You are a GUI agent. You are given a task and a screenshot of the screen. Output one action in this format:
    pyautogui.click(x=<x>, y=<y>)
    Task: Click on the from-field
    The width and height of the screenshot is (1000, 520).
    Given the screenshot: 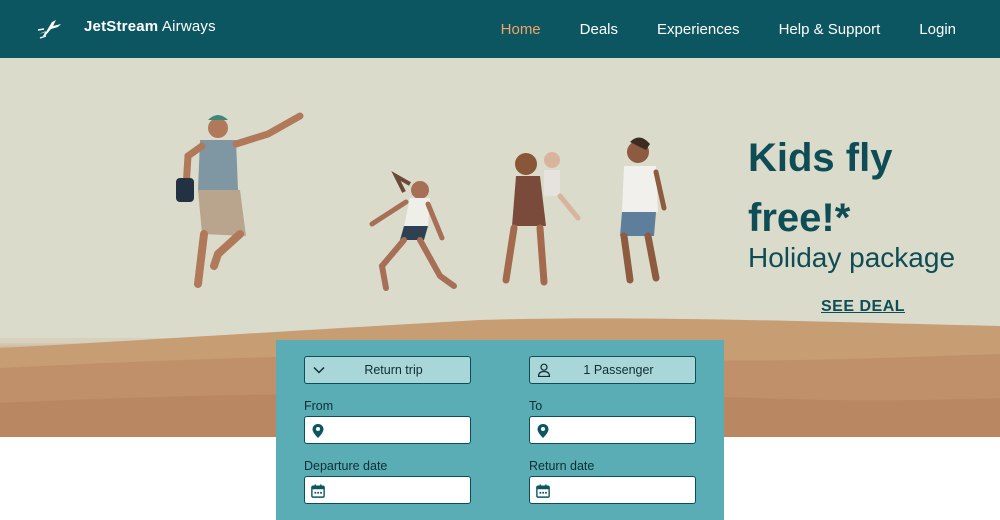 What is the action you would take?
    pyautogui.click(x=387, y=430)
    